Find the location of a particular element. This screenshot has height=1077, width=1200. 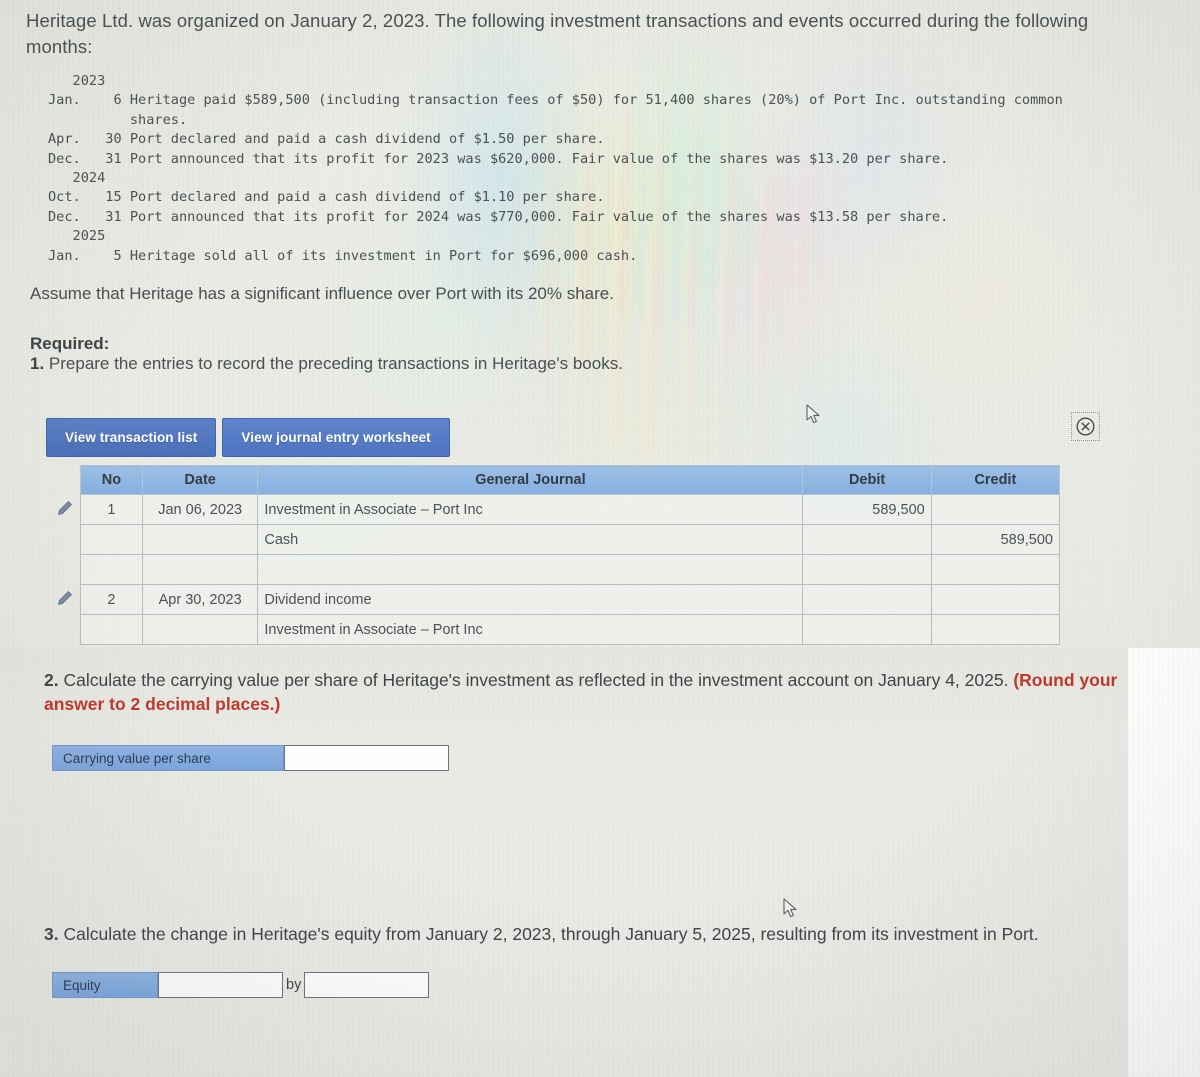

question-2-number: 2. is located at coordinates (51, 680).